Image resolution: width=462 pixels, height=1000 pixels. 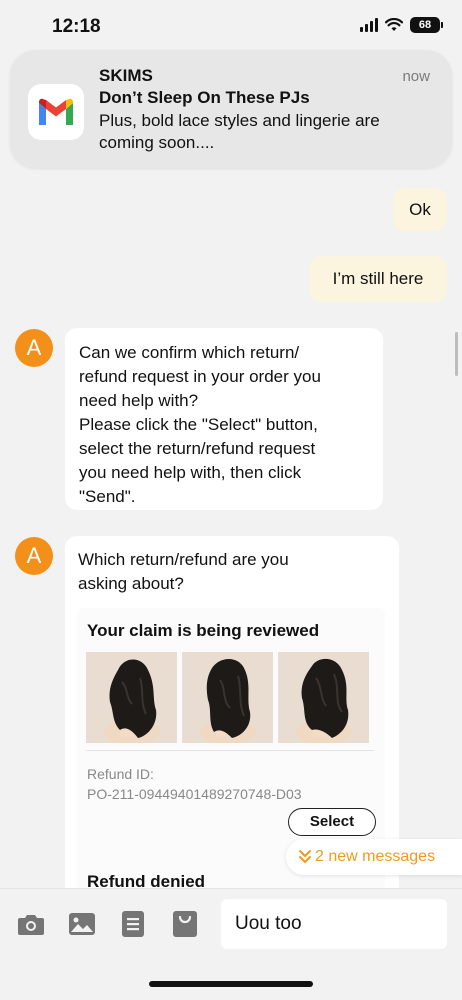 I want to click on outgoing-message: Ok, so click(x=420, y=209).